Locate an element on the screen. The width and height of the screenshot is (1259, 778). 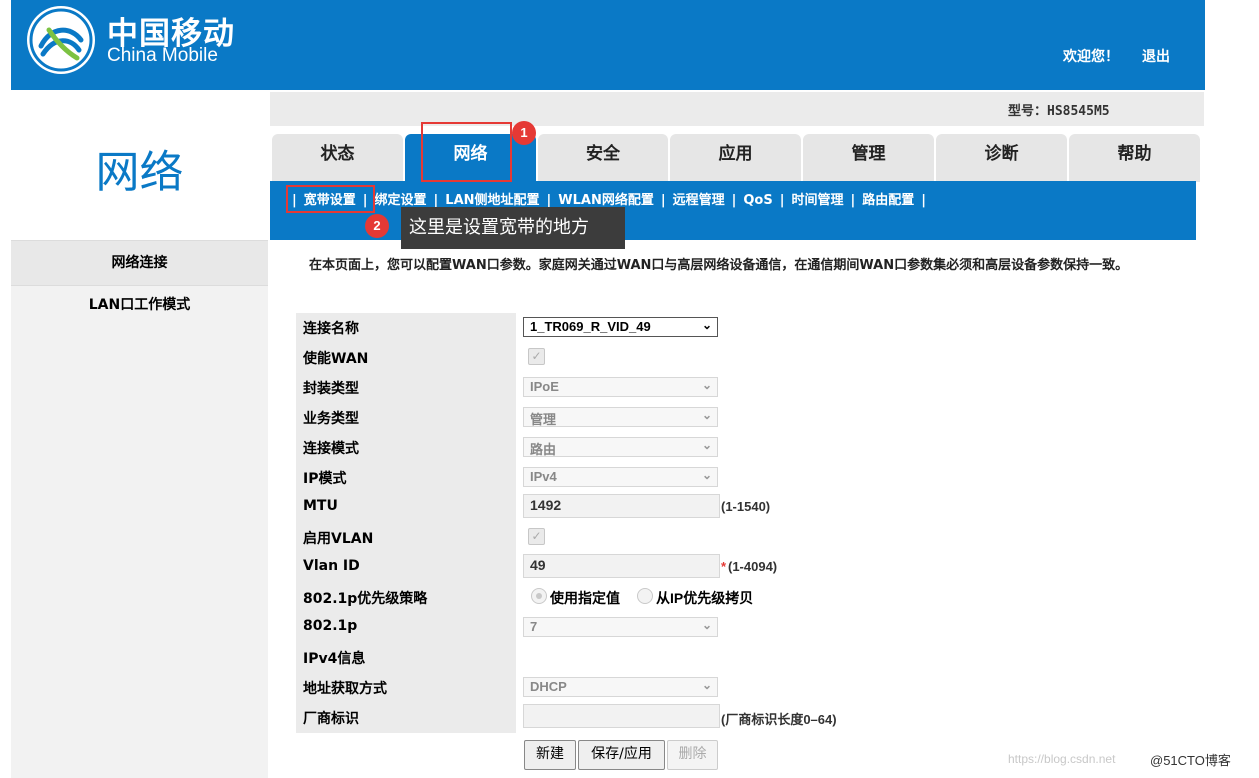
tab-management: 管理 is located at coordinates (868, 158).